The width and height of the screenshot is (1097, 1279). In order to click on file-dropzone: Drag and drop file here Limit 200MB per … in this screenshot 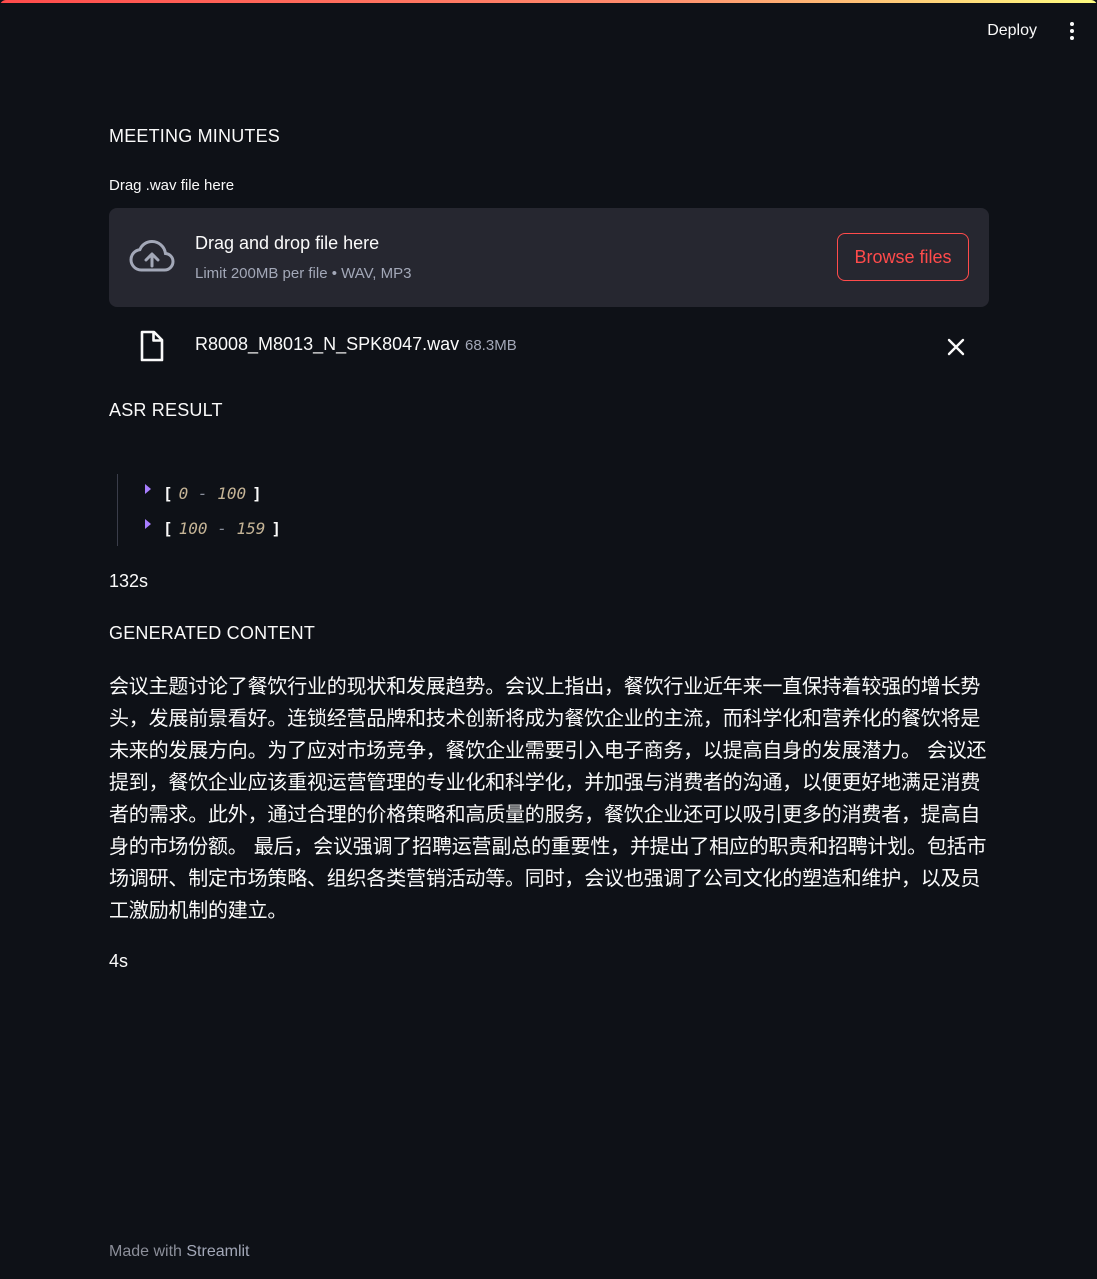, I will do `click(549, 257)`.